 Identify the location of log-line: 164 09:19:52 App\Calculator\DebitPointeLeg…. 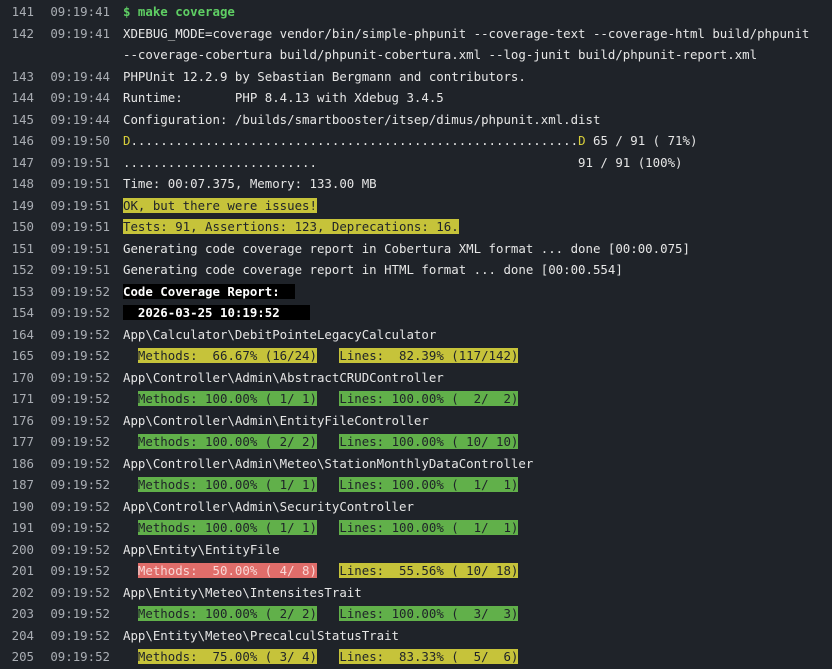
(416, 335).